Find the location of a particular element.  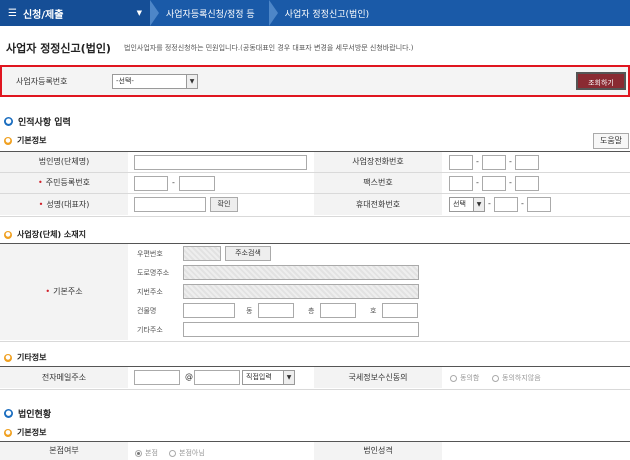

section-heading-corp: ● 법인현황 is located at coordinates (27, 413).